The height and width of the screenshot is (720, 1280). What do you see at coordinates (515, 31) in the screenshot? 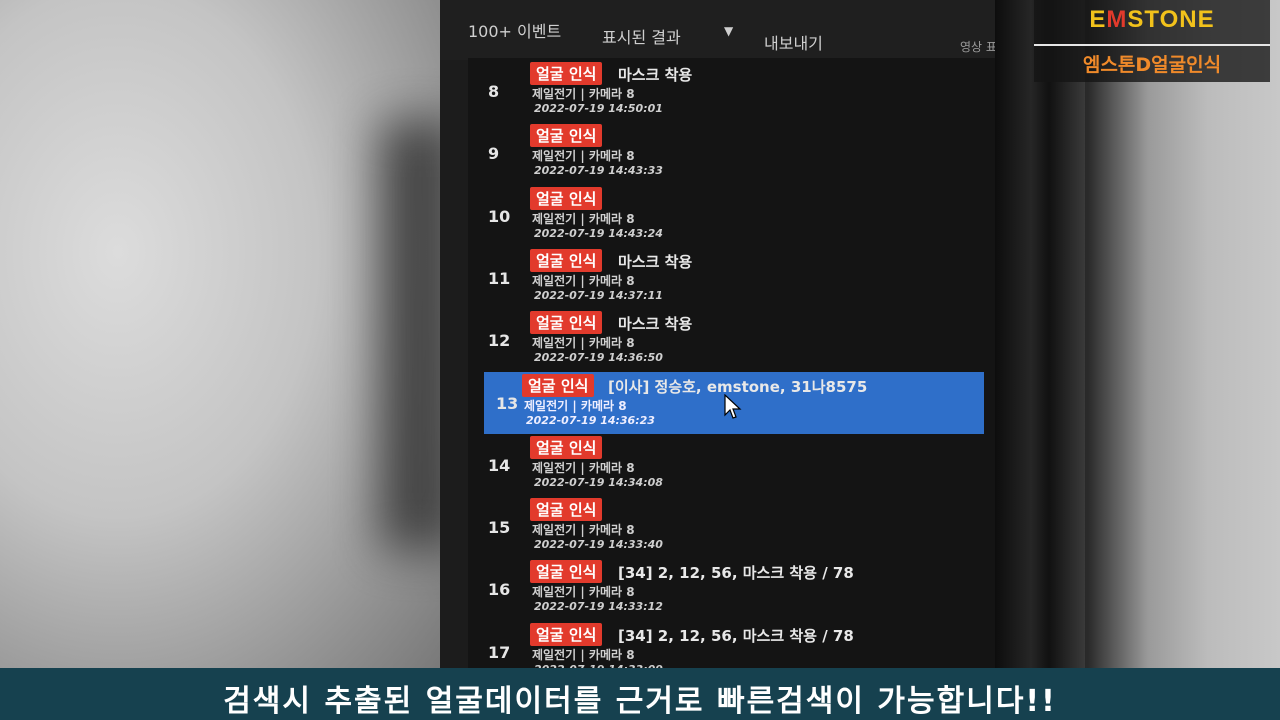
I see `event-count-label: 100+ 이벤트` at bounding box center [515, 31].